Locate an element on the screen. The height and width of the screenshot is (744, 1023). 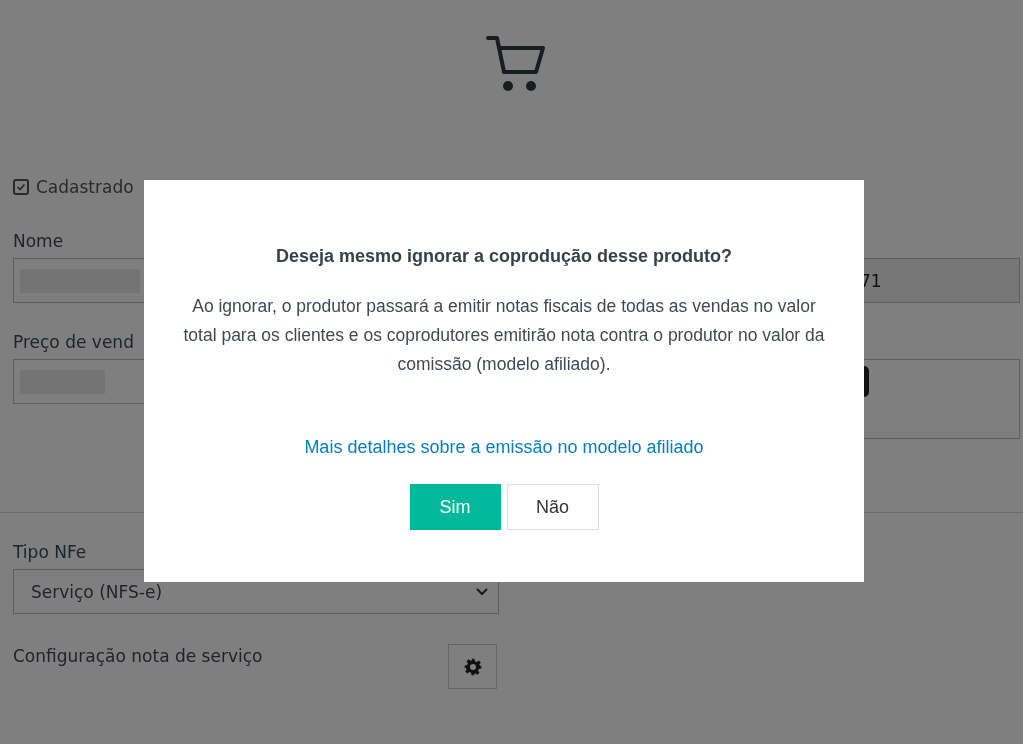
field-label: Tipo NFe is located at coordinates (50, 553).